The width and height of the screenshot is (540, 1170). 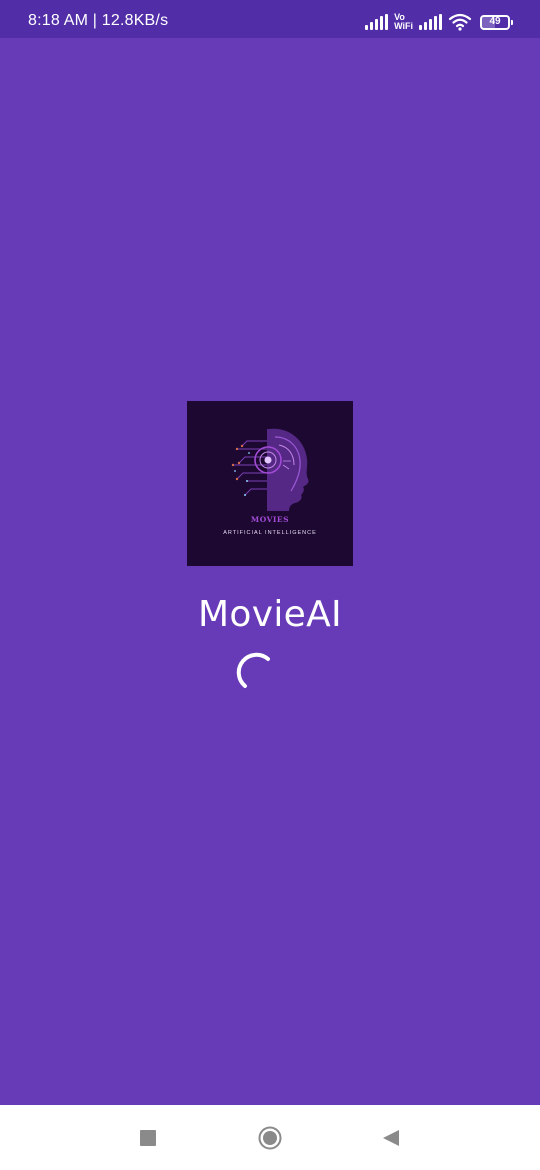 I want to click on recents-square-icon, so click(x=148, y=1138).